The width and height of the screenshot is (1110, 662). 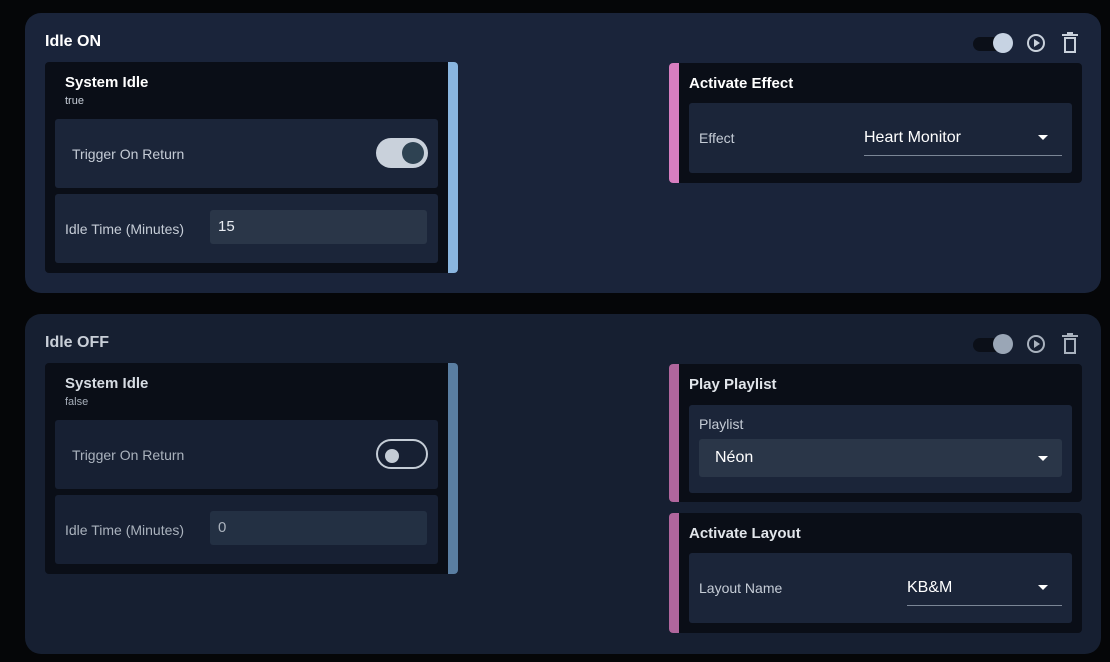 I want to click on layout-select-value: KB&M, so click(x=930, y=587).